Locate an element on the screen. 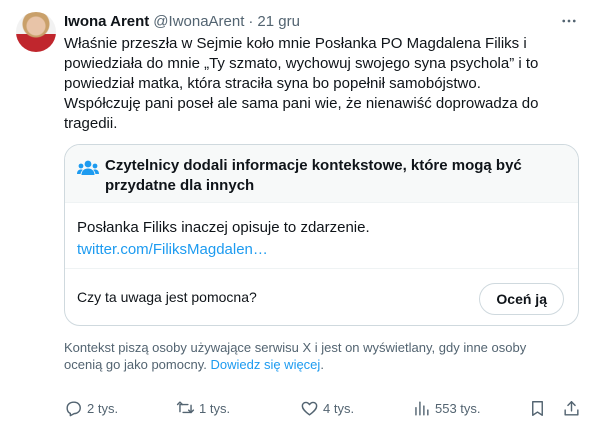 This screenshot has height=430, width=598. author-handle: @IwonaArent is located at coordinates (198, 21).